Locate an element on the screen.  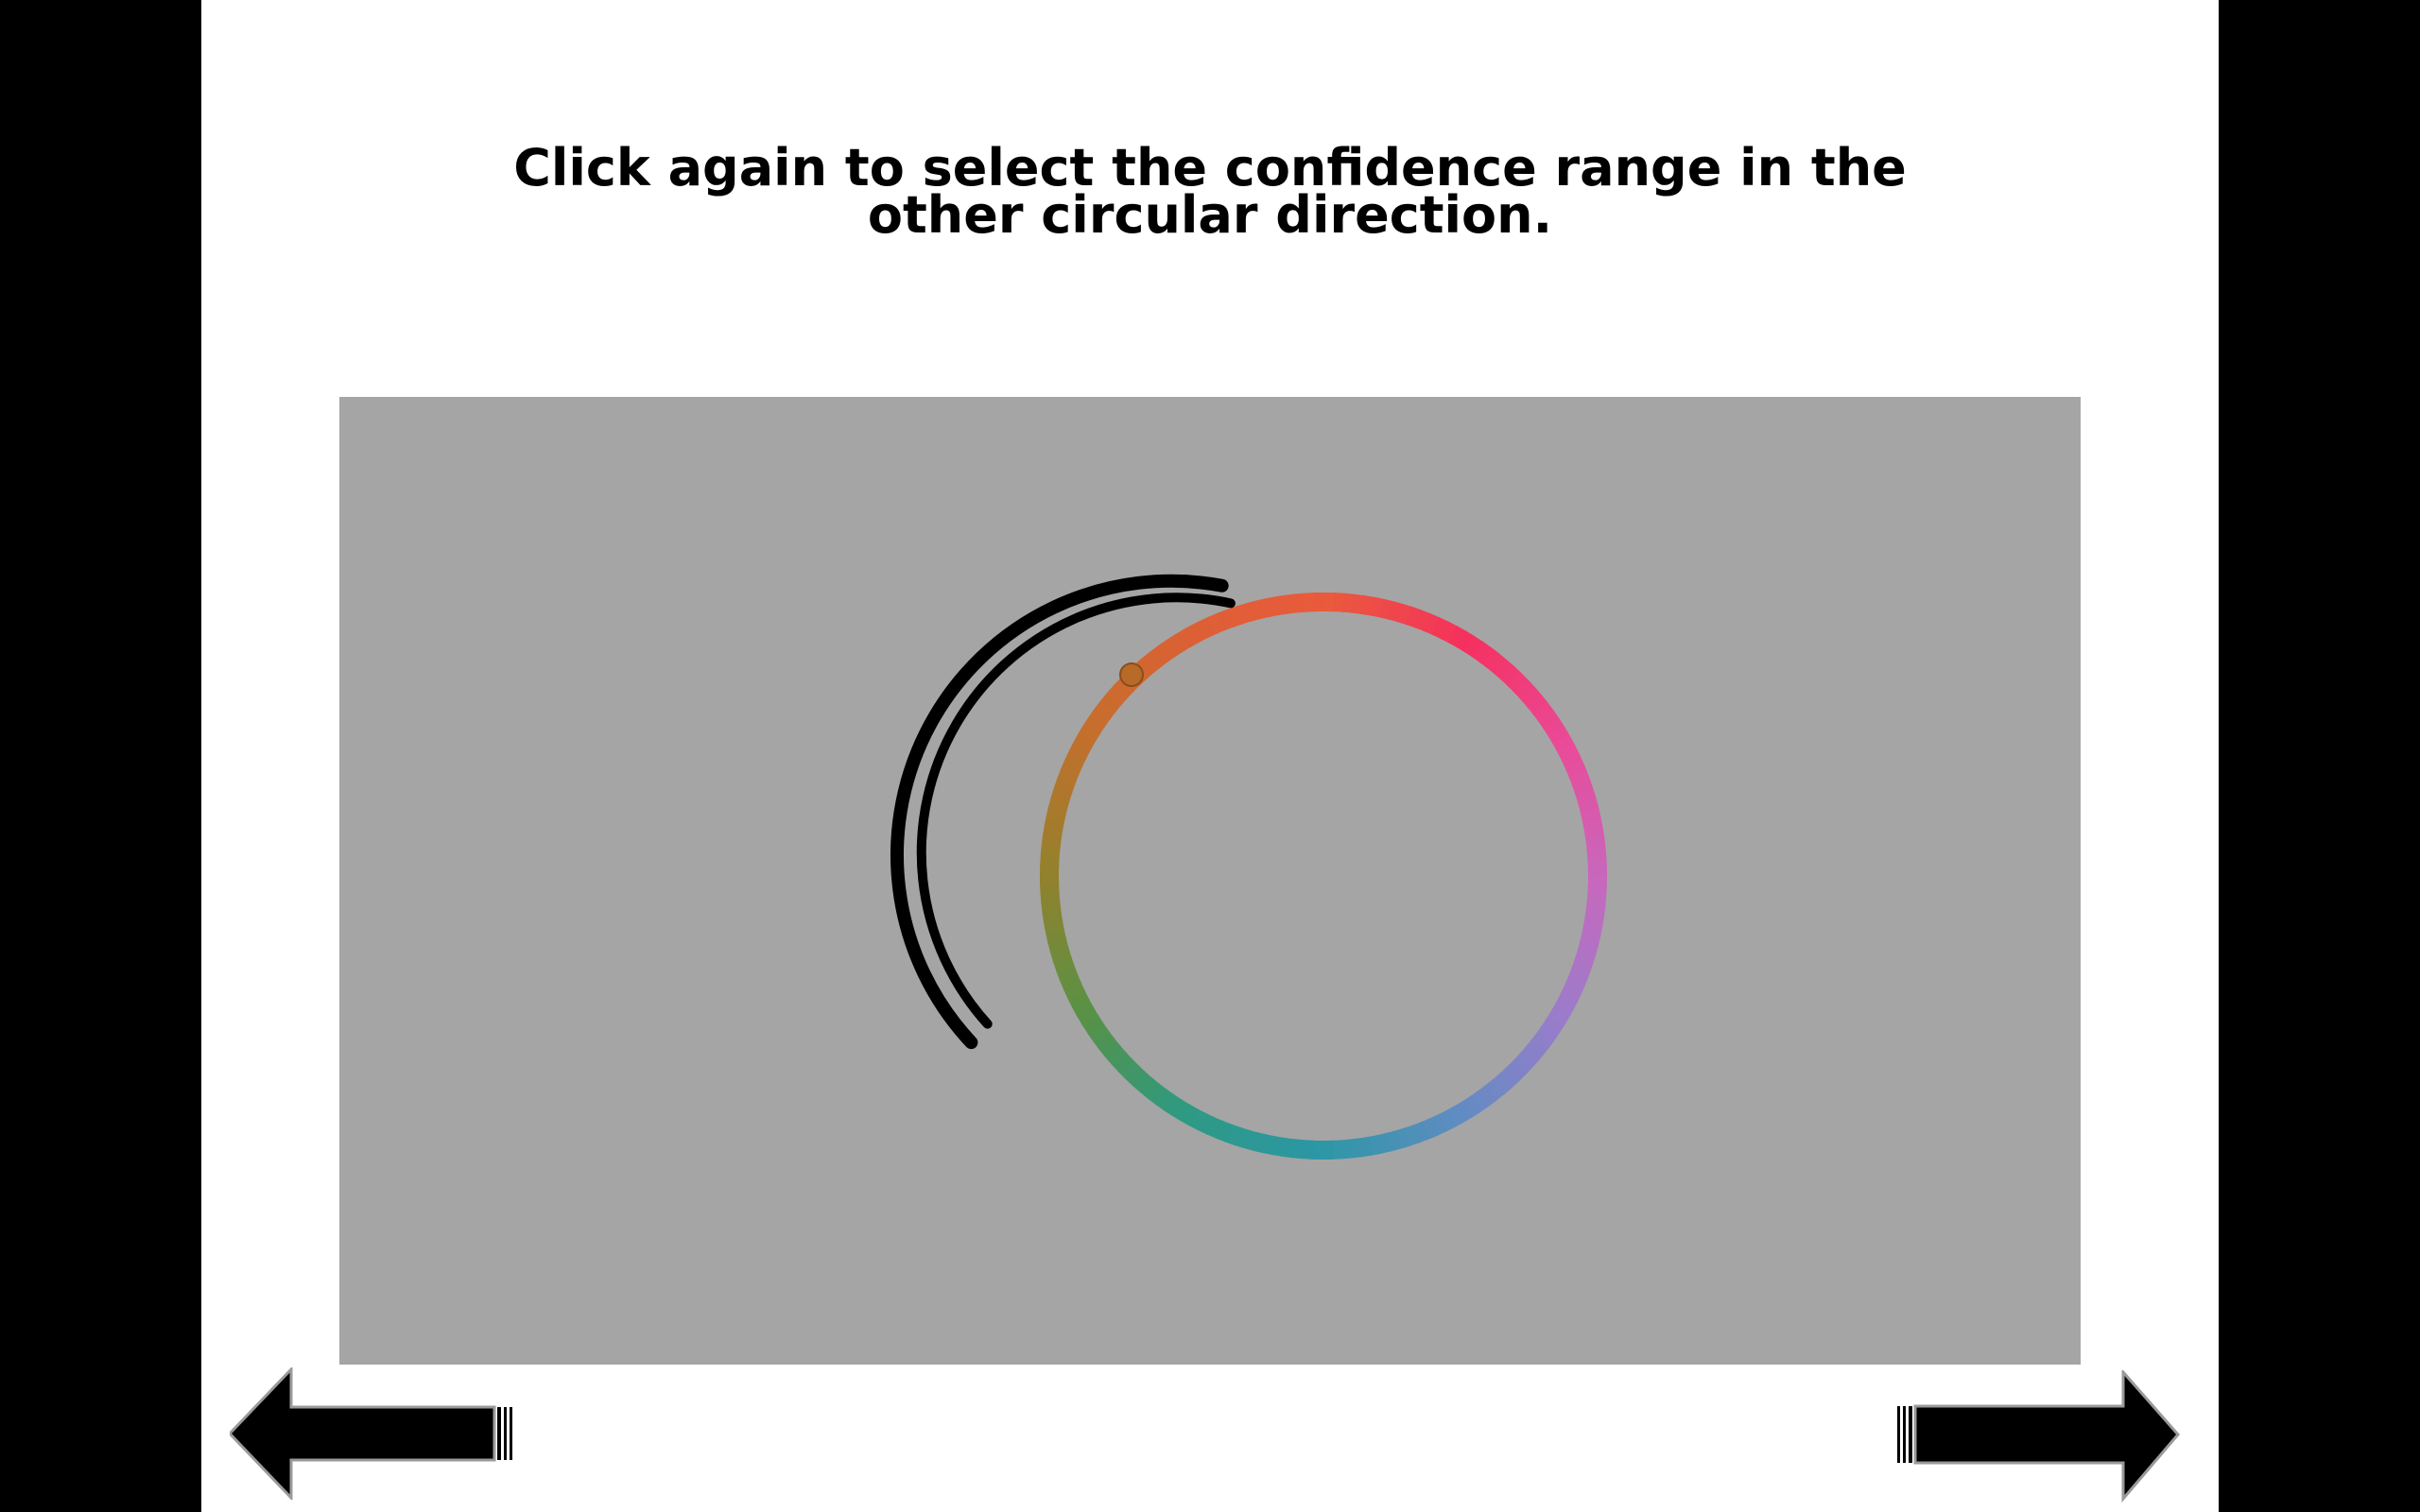
confidence-range-arc is located at coordinates (1076, 811).